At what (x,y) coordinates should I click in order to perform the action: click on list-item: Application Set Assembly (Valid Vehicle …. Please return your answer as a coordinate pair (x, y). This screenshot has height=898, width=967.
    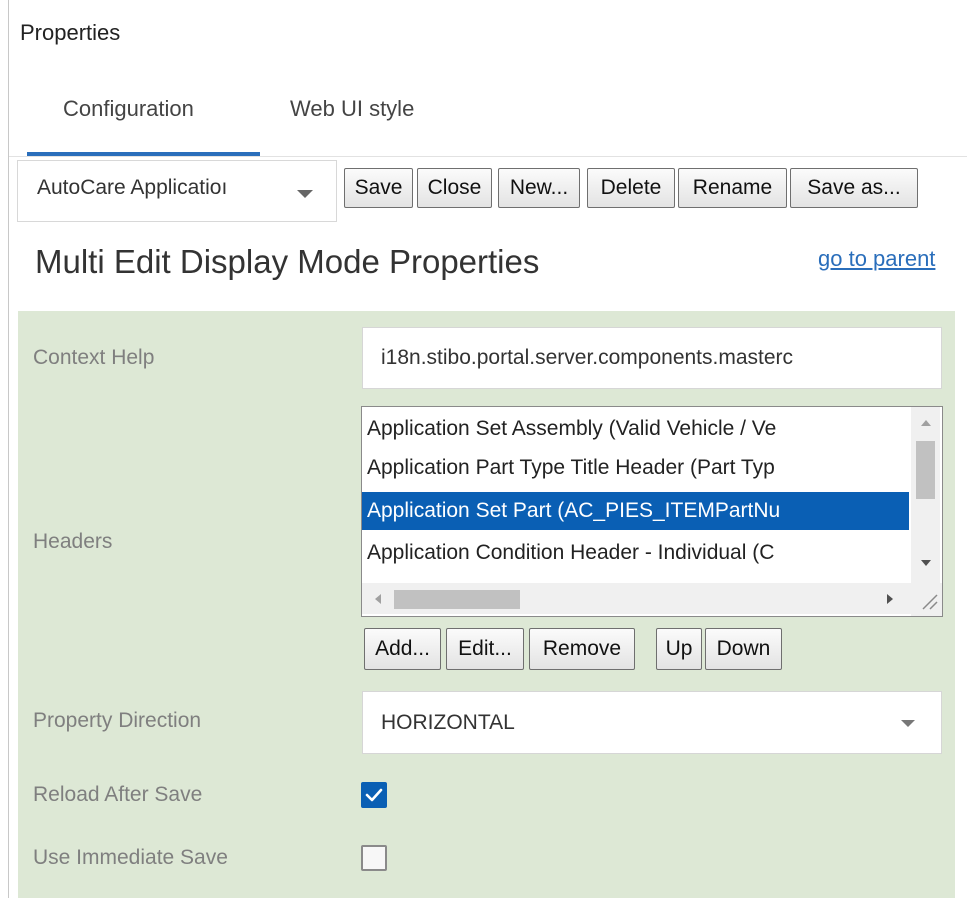
    Looking at the image, I should click on (635, 429).